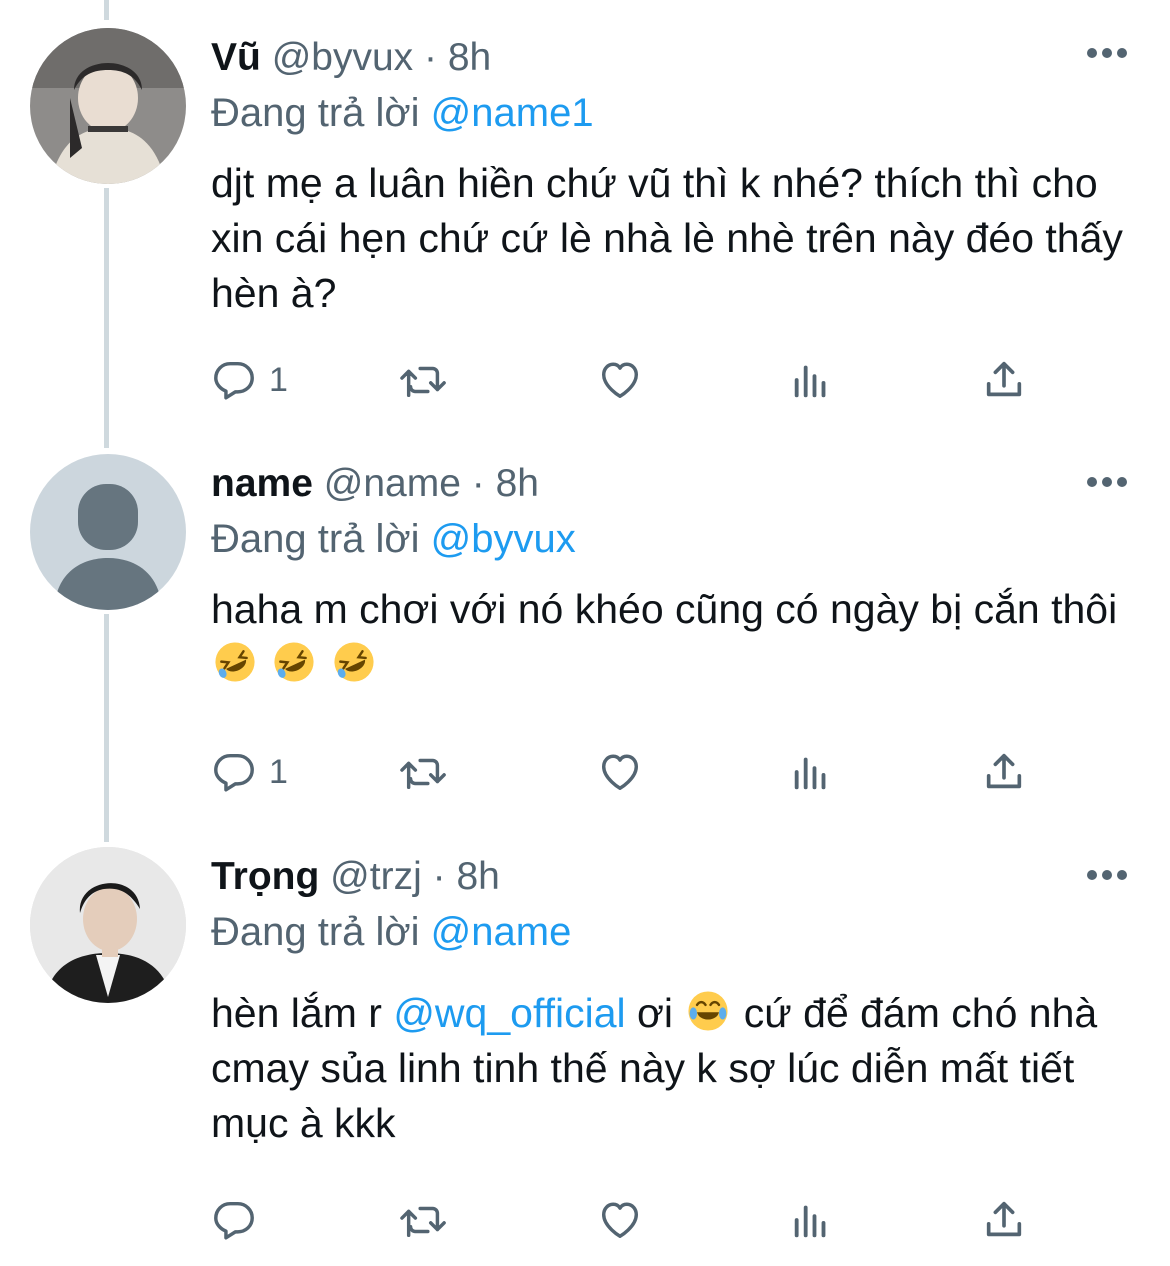  I want to click on tweet-header: Vũ @byvux · 8h, so click(351, 58).